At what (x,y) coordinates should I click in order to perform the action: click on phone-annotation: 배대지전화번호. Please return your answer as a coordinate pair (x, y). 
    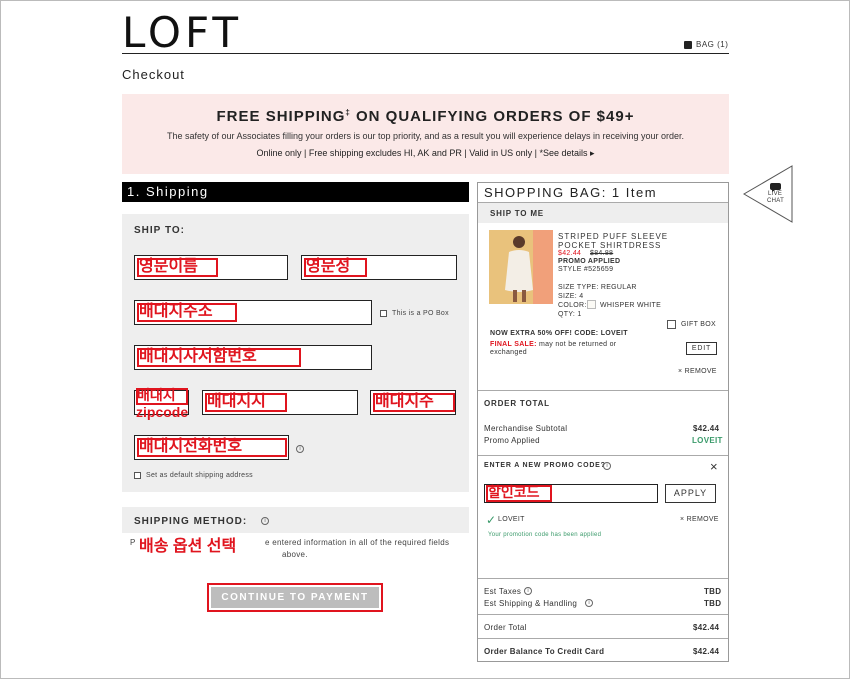
    Looking at the image, I should click on (191, 446).